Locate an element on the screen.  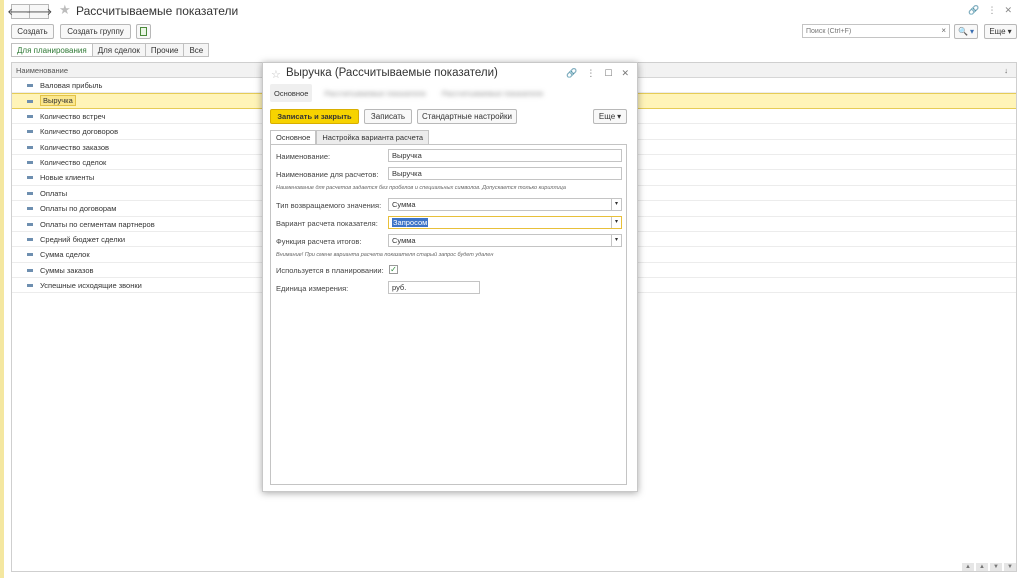
unit-label: Единица измерения: is located at coordinates (312, 288).